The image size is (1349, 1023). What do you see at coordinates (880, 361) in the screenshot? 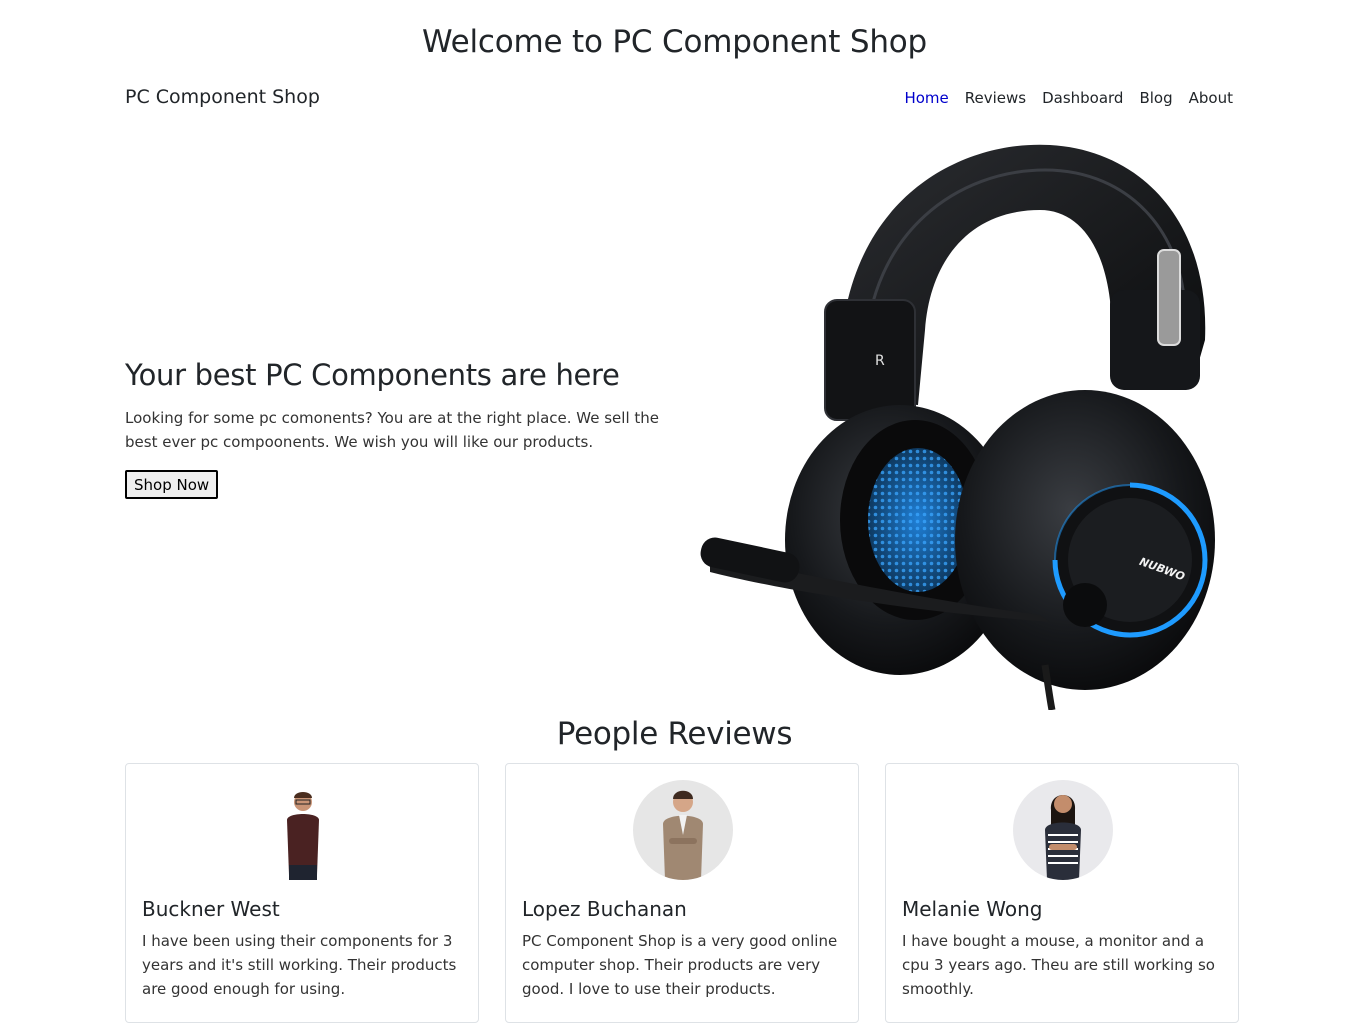
I see `headset-side-label: R` at bounding box center [880, 361].